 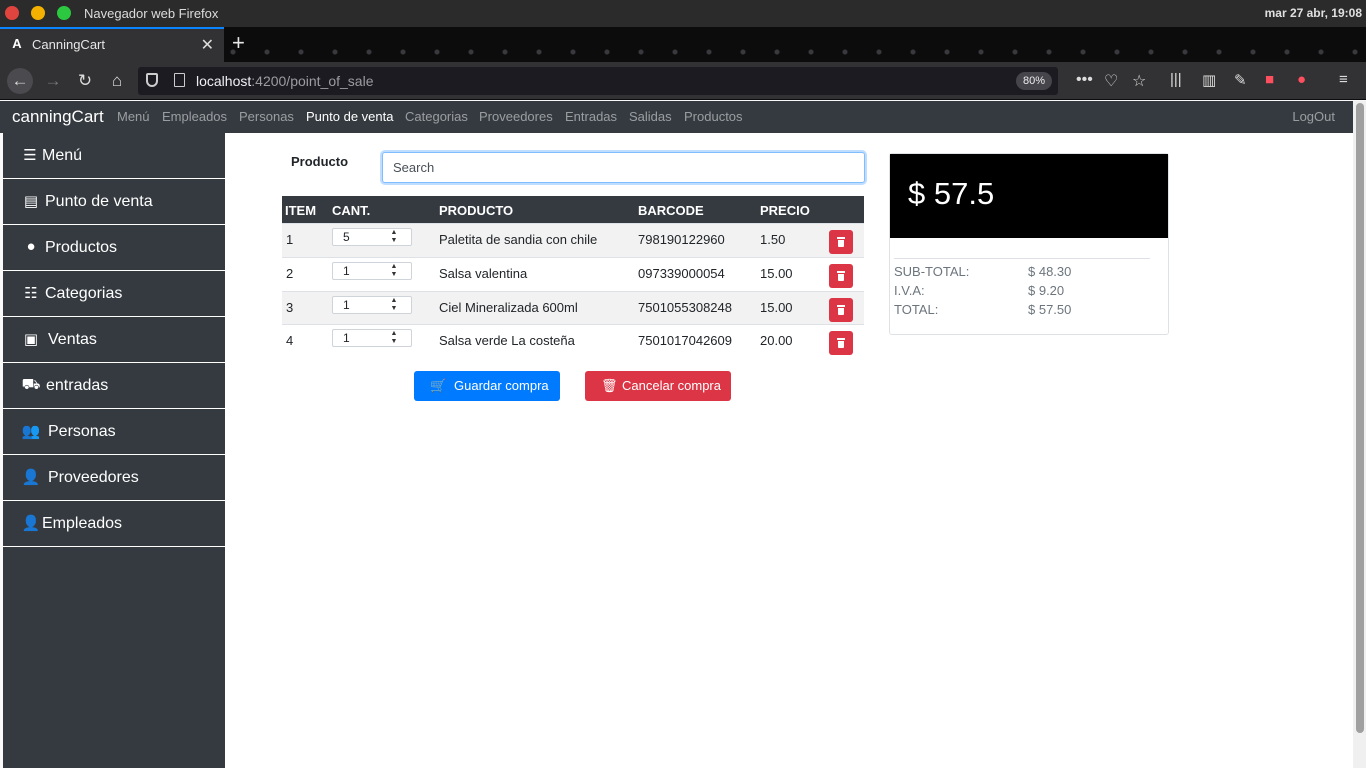 I want to click on barcode: 798190122960, so click(x=681, y=239).